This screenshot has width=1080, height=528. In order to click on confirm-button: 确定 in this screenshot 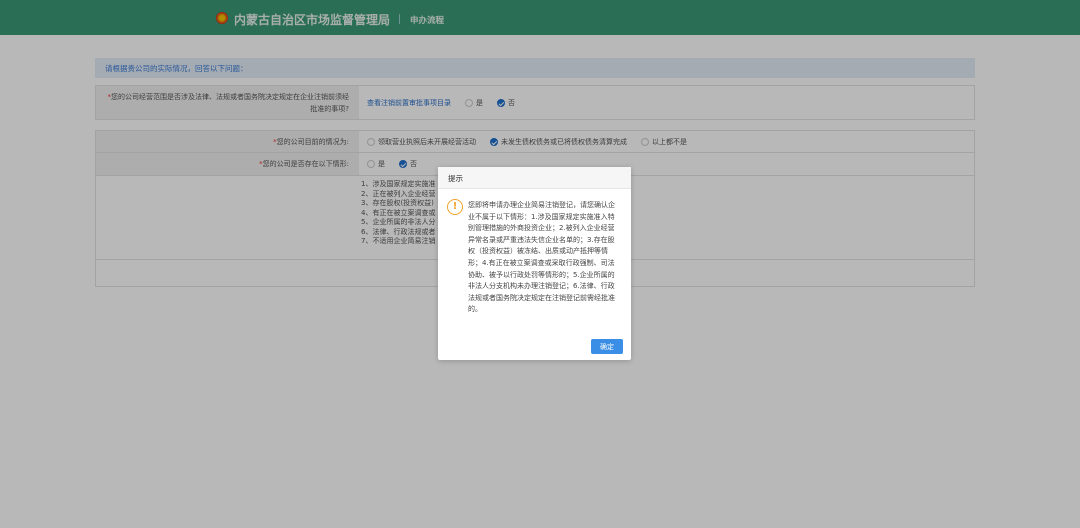, I will do `click(607, 346)`.